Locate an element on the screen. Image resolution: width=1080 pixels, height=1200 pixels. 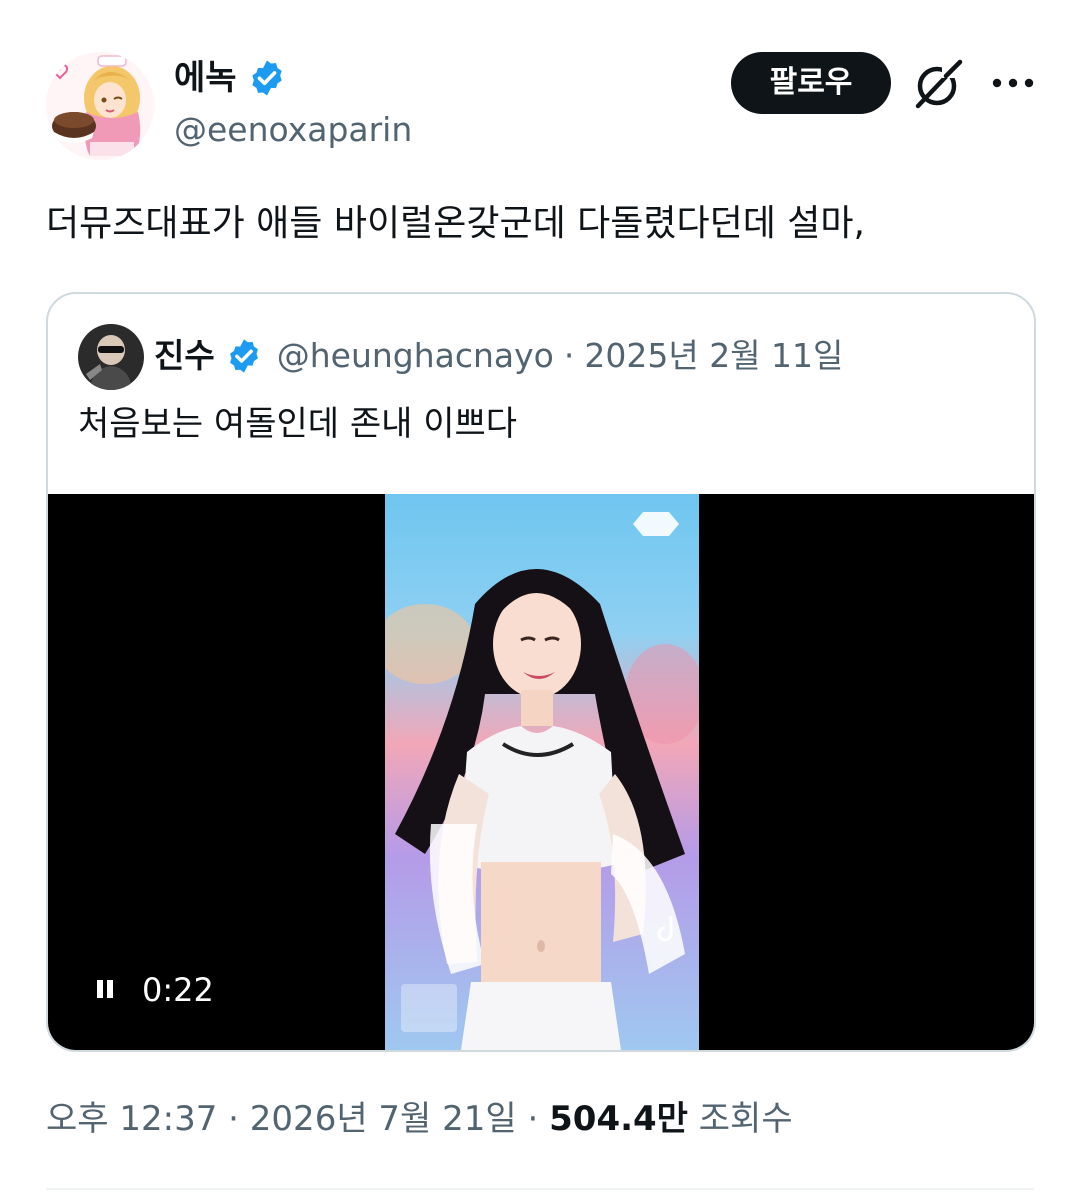
grok-icon is located at coordinates (938, 84).